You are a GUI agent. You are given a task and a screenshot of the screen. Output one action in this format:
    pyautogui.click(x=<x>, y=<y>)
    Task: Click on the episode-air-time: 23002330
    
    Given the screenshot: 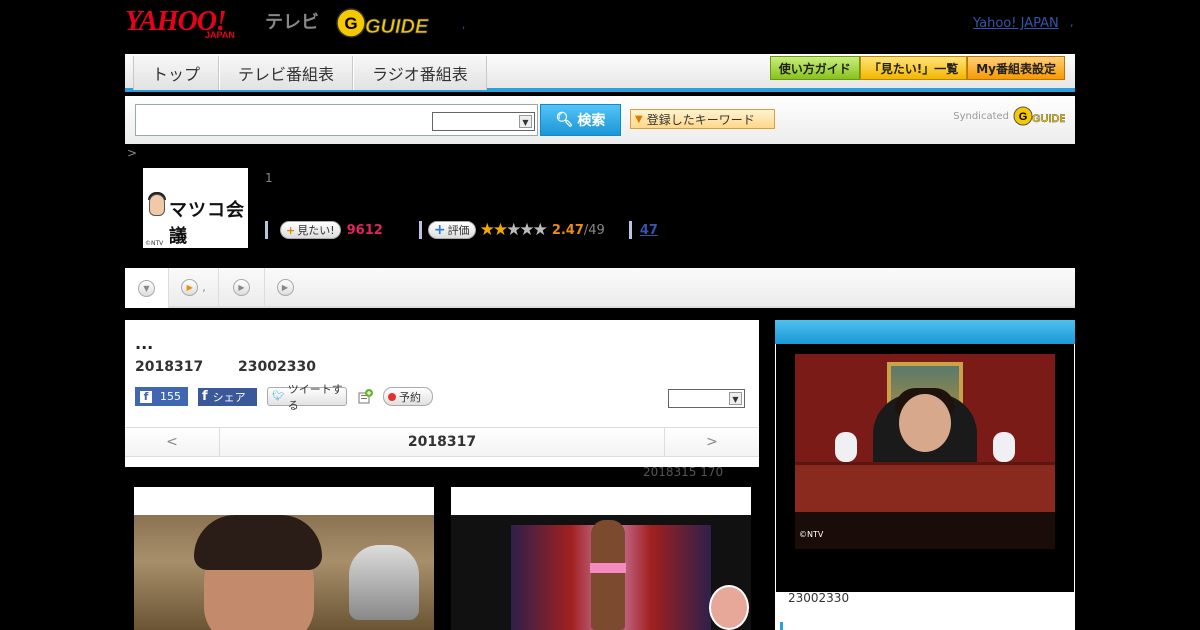 What is the action you would take?
    pyautogui.click(x=277, y=367)
    